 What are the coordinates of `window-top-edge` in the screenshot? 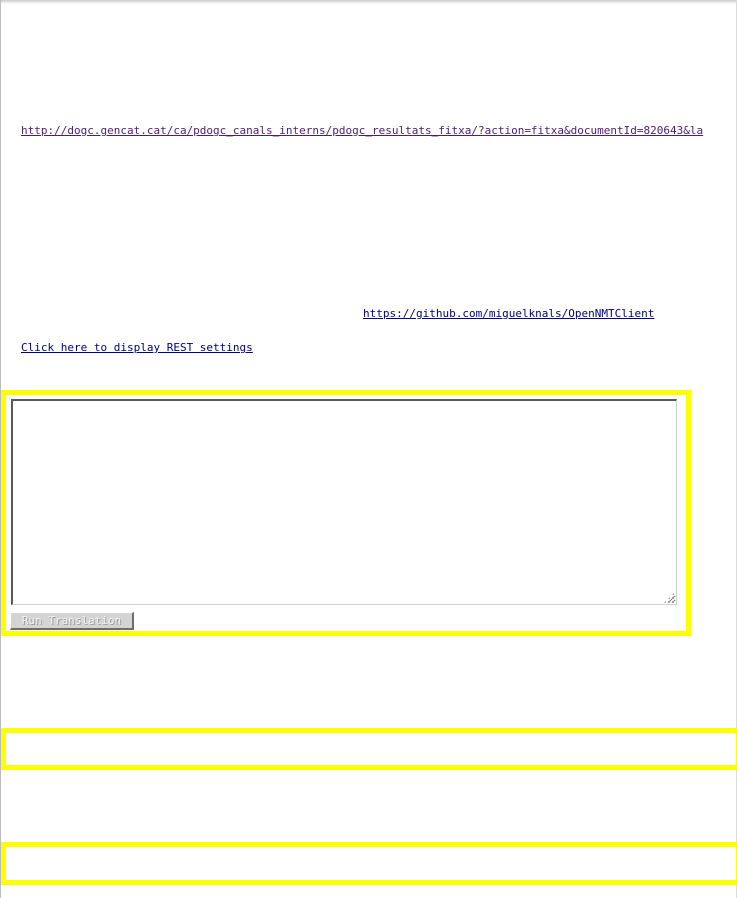 It's located at (368, 2).